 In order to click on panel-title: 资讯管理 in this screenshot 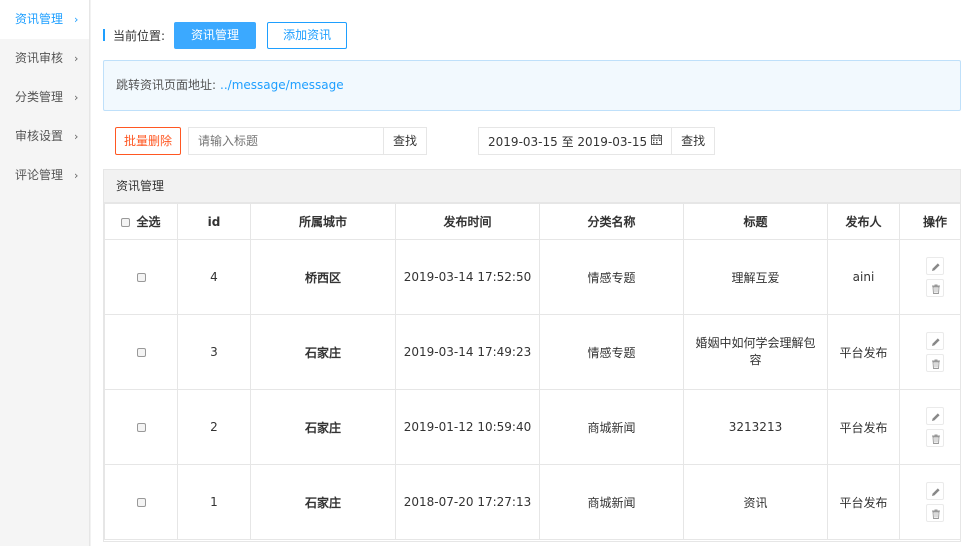, I will do `click(532, 186)`.